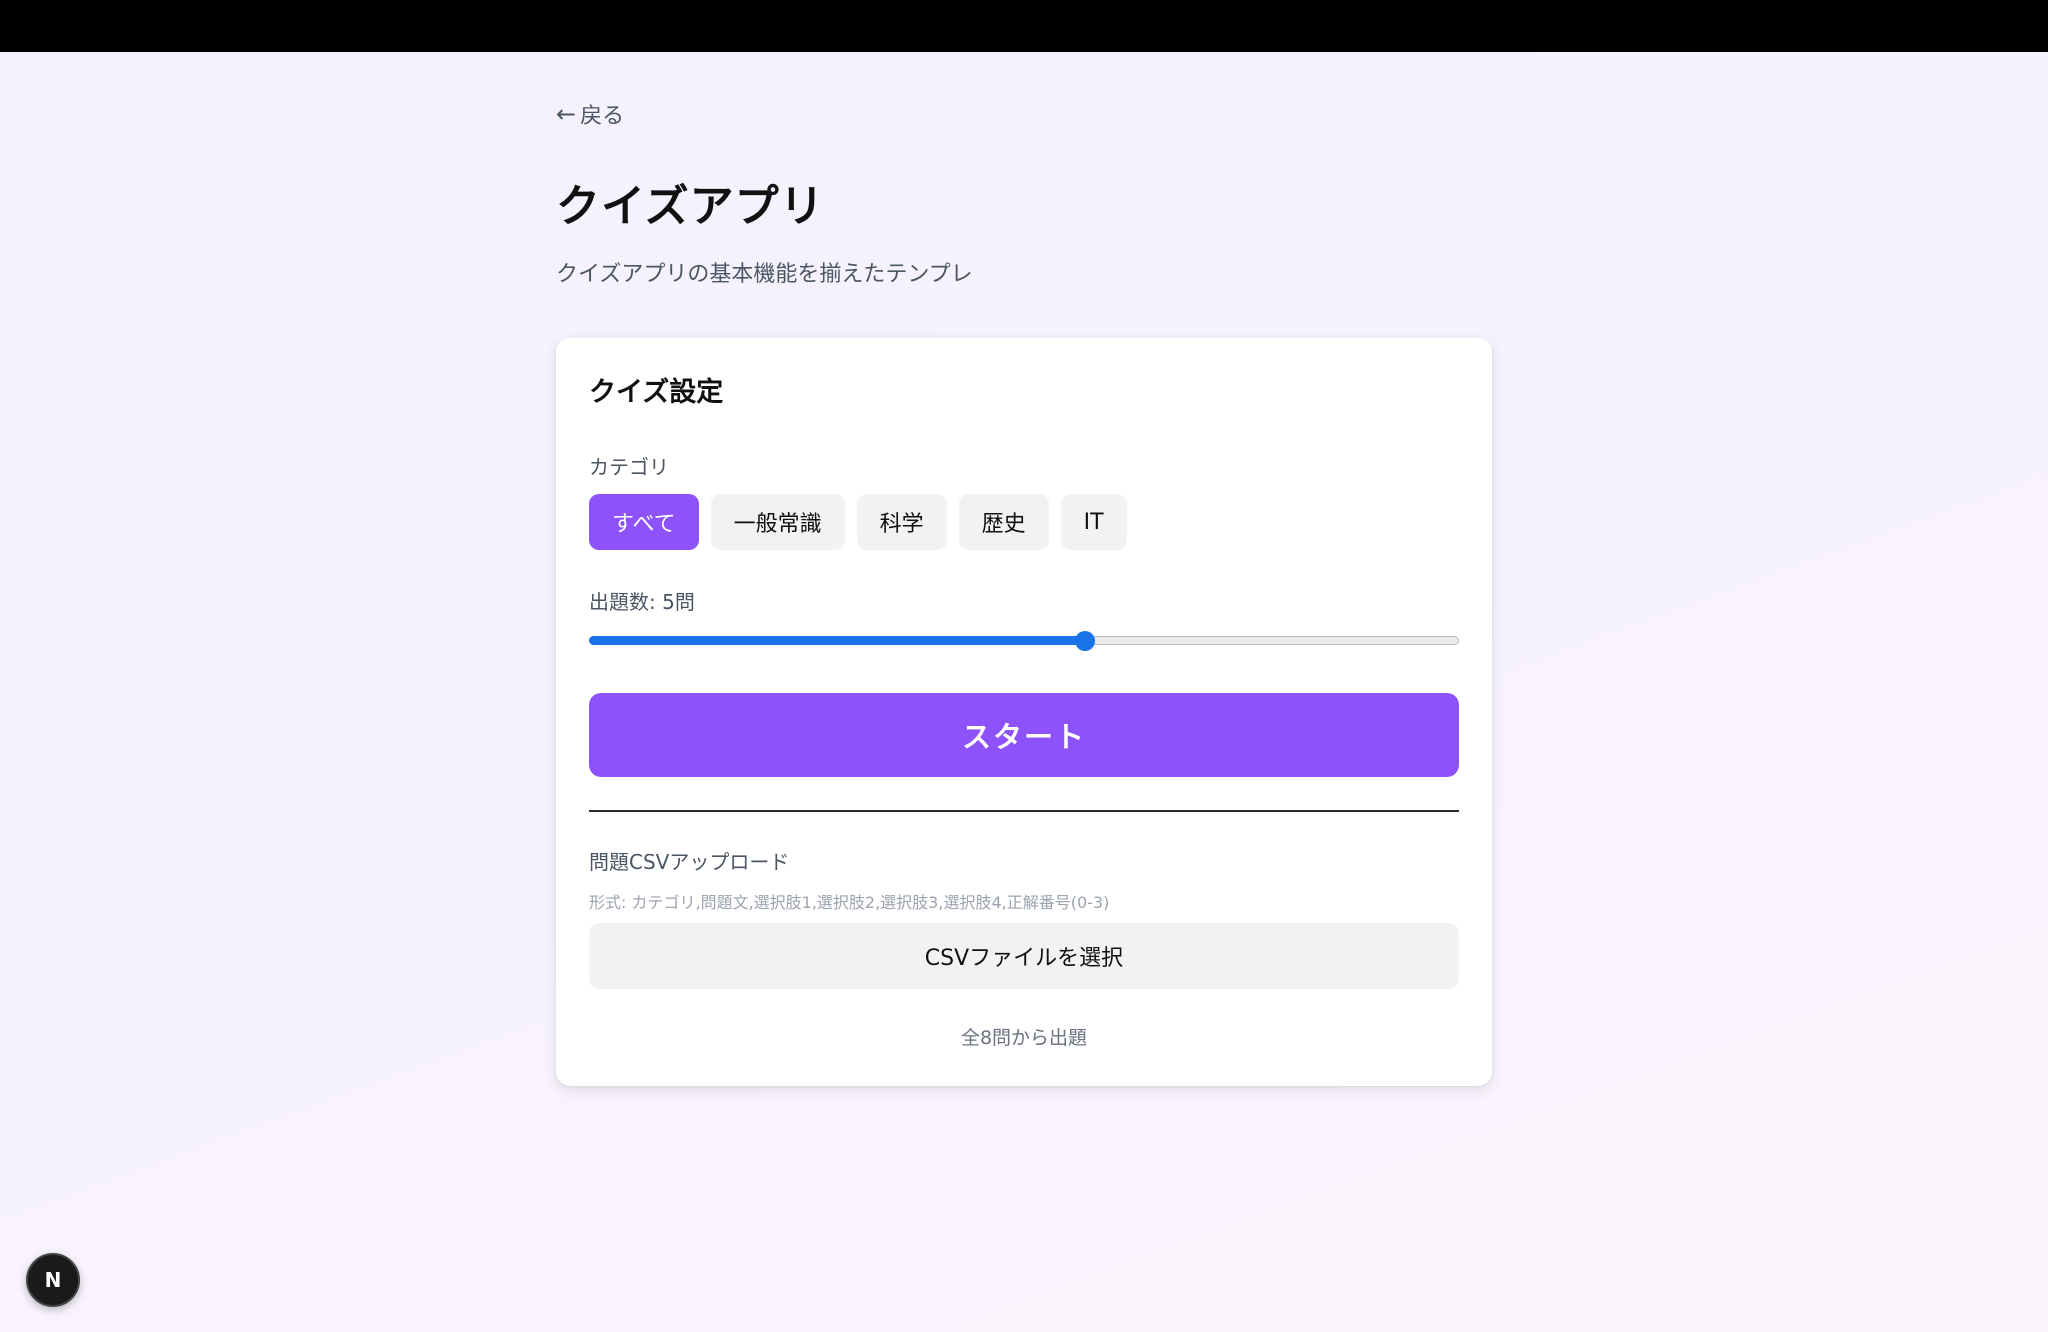 This screenshot has height=1332, width=2048. Describe the element at coordinates (837, 640) in the screenshot. I see `slider-fill` at that location.